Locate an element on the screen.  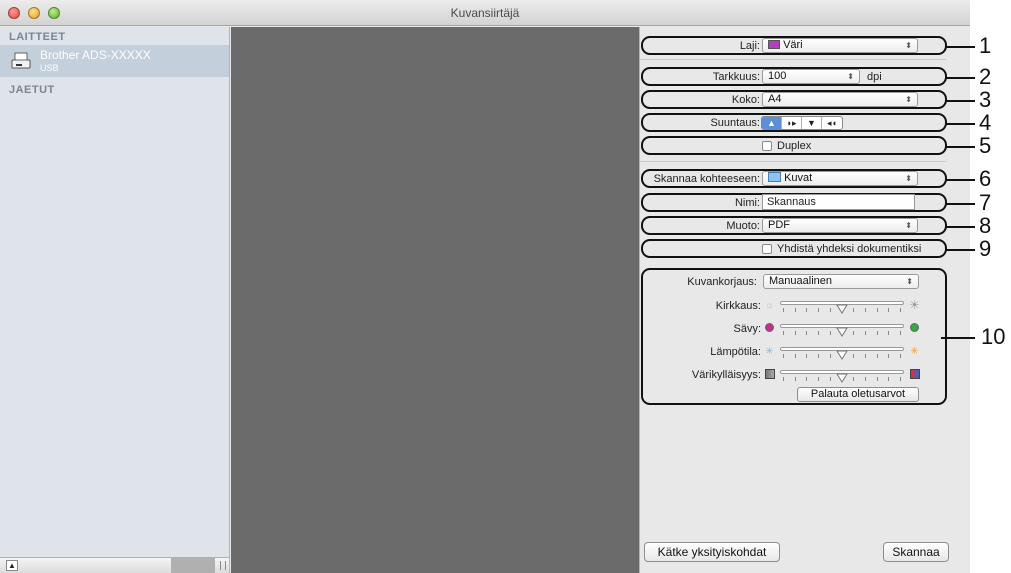
saturation-slider-row: Värikylläisyys: is located at coordinates (796, 376).